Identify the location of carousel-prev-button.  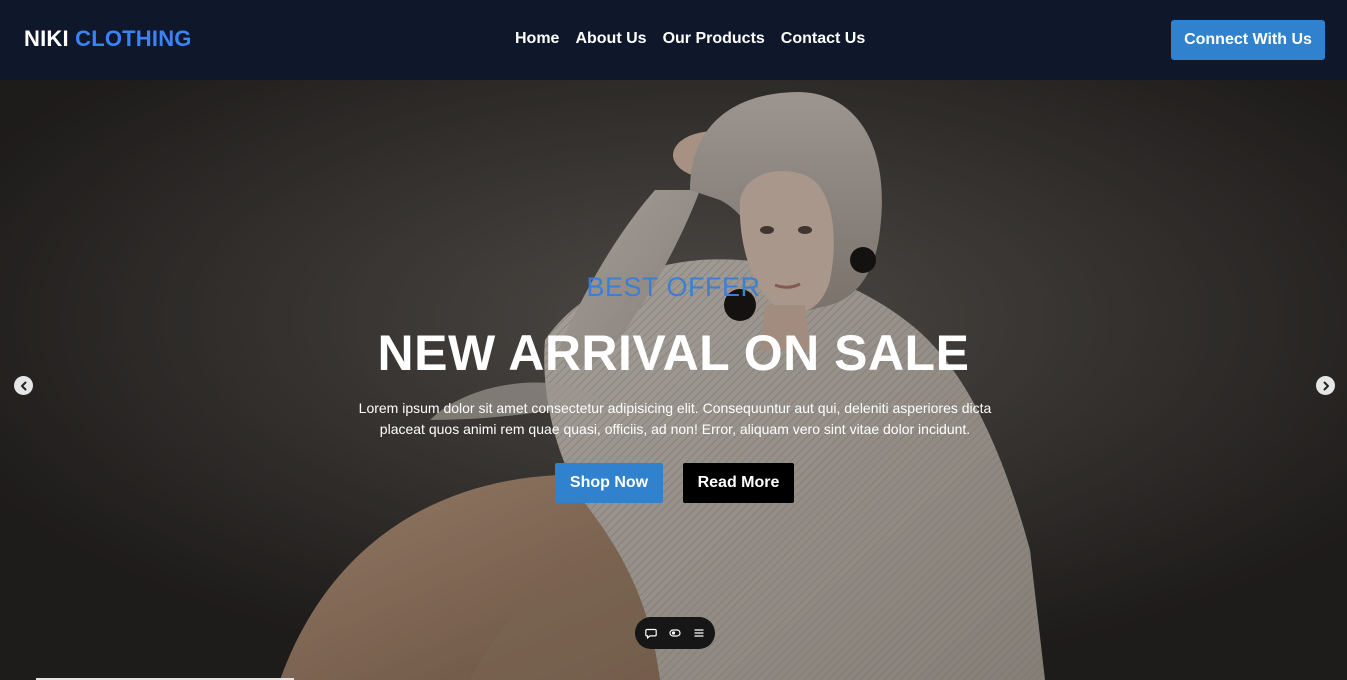
(23, 385).